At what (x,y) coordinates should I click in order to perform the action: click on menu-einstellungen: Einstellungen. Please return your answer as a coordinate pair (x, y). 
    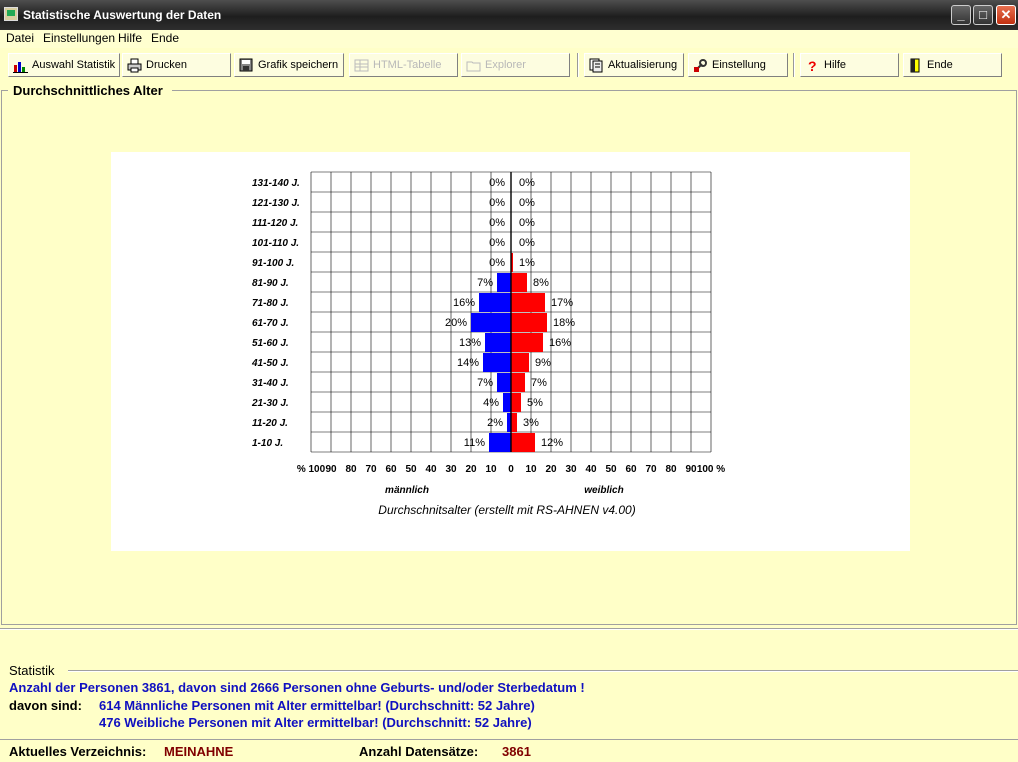
    Looking at the image, I should click on (79, 38).